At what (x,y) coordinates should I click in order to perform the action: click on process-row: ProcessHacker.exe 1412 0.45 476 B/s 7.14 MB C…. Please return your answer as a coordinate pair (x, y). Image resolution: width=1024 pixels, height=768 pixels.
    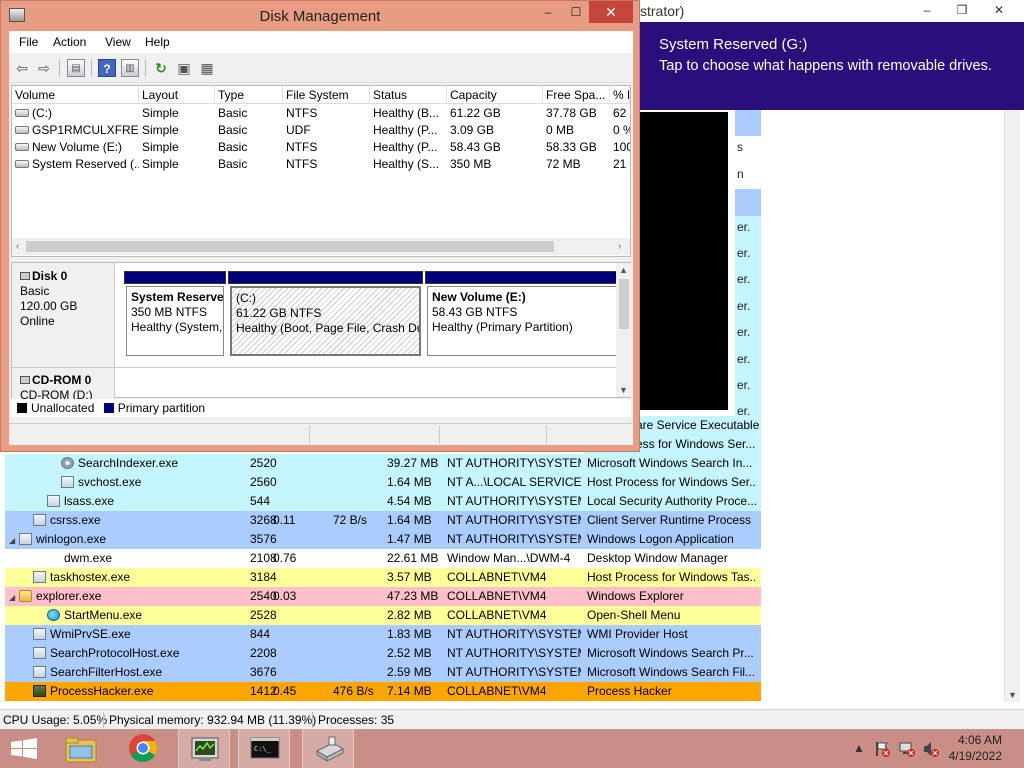
    Looking at the image, I should click on (383, 691).